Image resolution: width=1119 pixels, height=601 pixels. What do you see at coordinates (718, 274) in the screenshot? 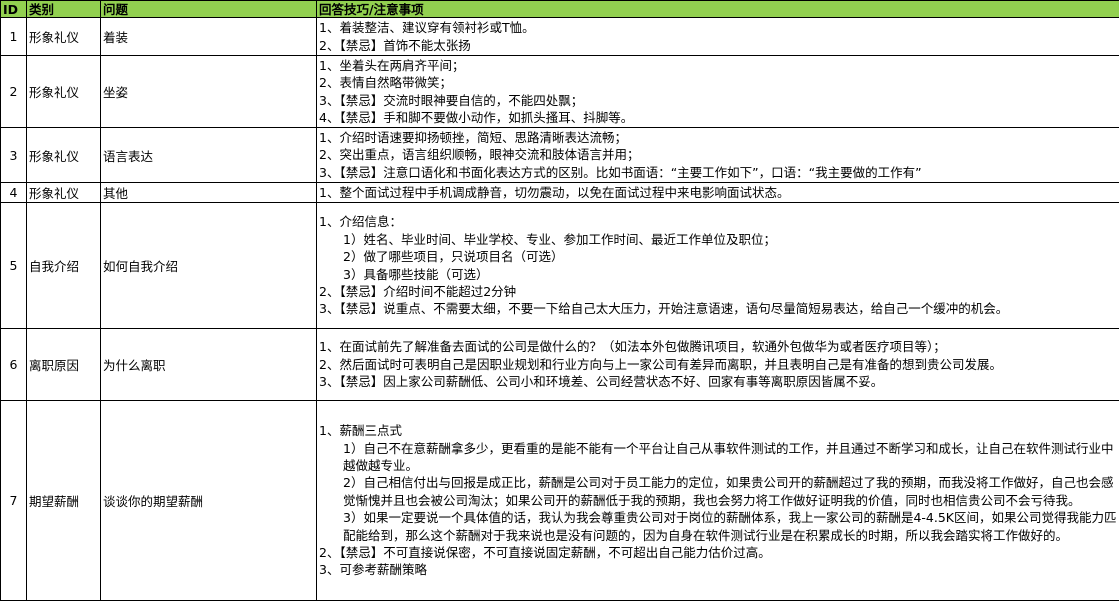
I see `answer-line: 3）具备哪些技能（可选）` at bounding box center [718, 274].